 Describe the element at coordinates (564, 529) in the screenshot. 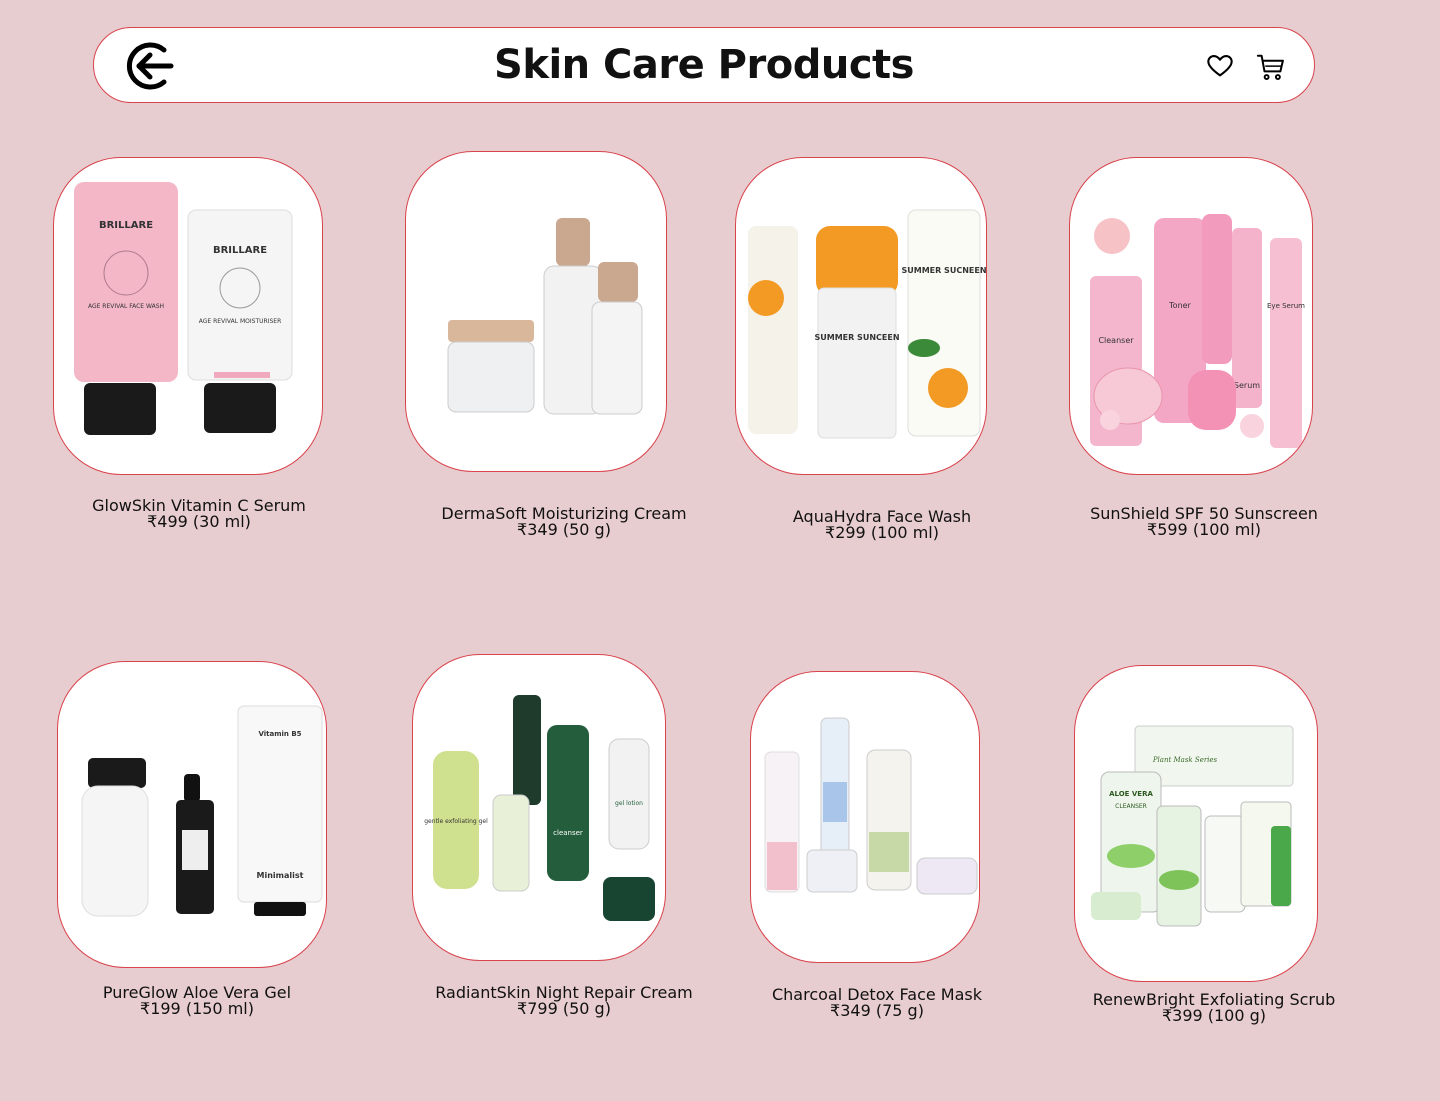

I see `product-price: ₹349 (50 g)` at that location.